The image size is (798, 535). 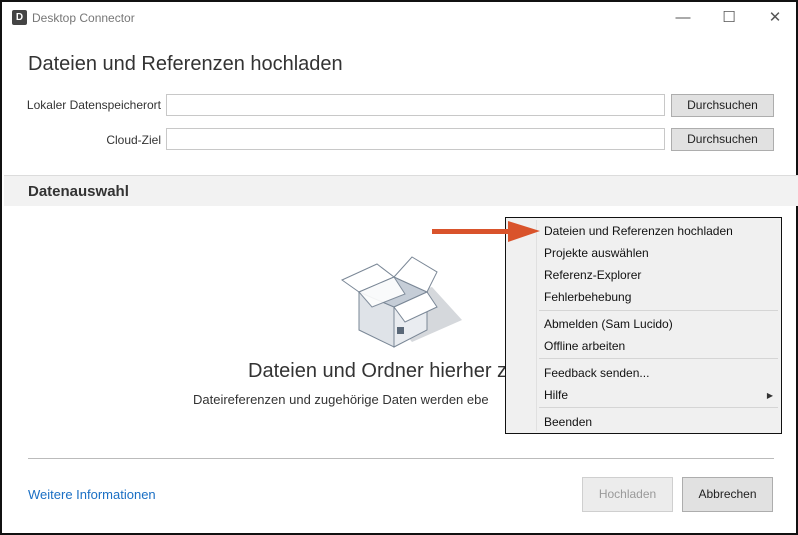 I want to click on cloud-target-label: Cloud-Ziel, so click(x=133, y=140).